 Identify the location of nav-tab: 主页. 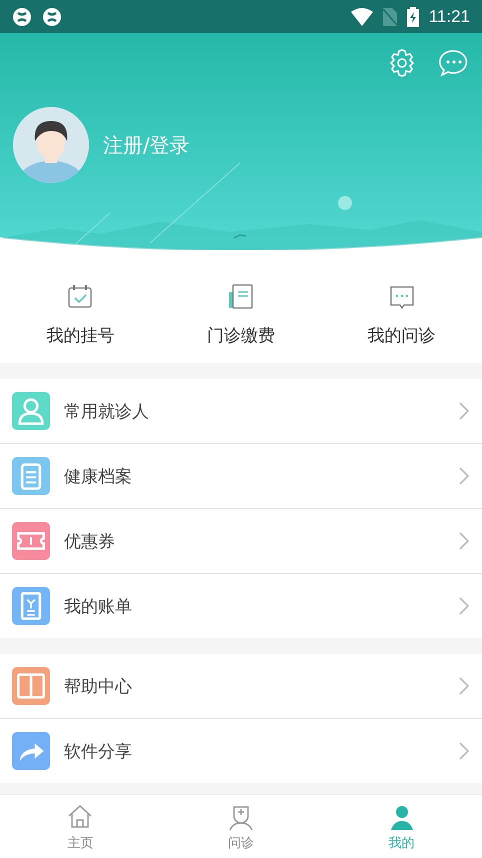
(80, 826).